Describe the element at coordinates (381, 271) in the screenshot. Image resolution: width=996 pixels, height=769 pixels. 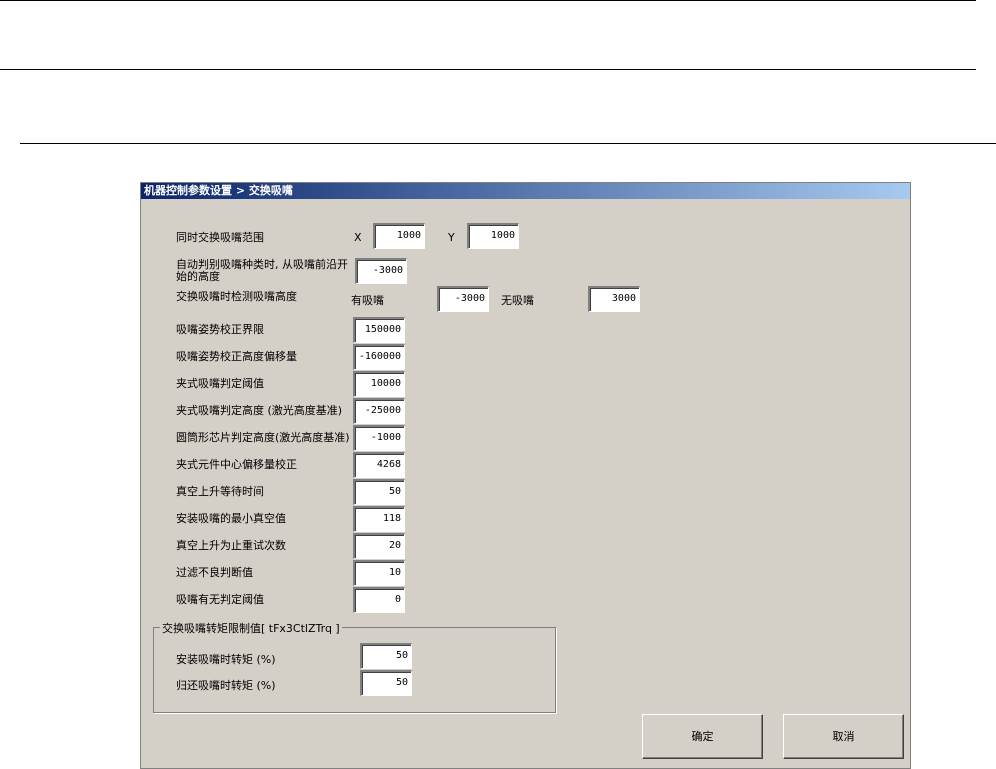
I see `auto-detect-height-input: -3000` at that location.